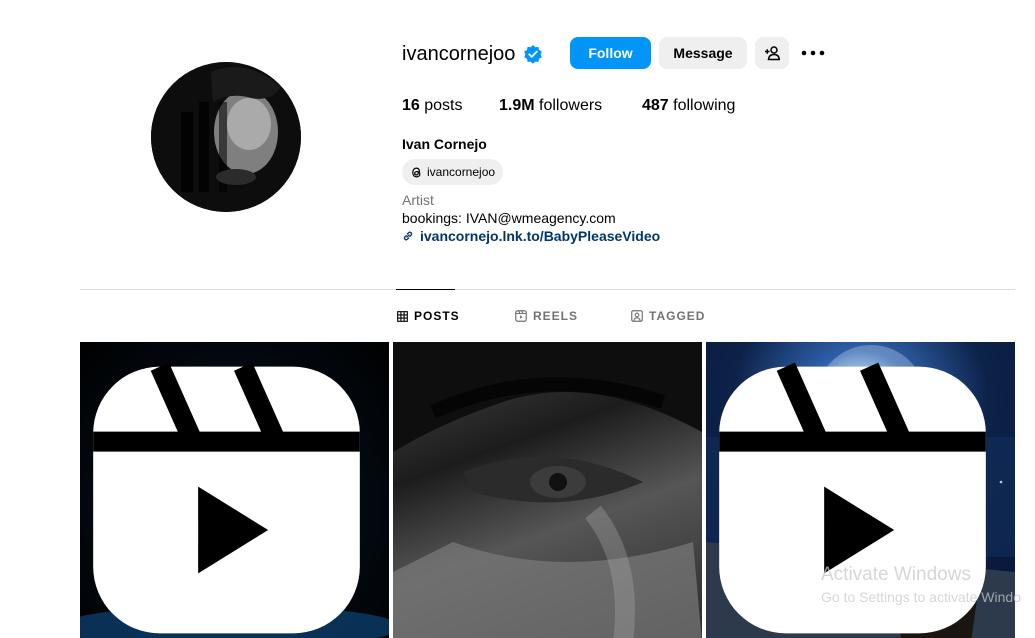 The height and width of the screenshot is (638, 1035). I want to click on bio-text: bookings: IVAN@wmeagency.com, so click(509, 218).